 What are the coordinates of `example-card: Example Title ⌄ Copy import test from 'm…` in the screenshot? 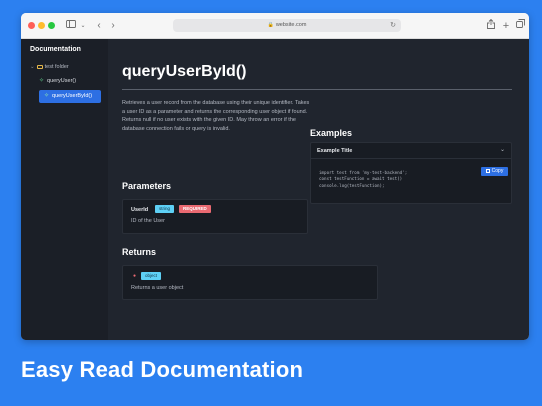 It's located at (411, 173).